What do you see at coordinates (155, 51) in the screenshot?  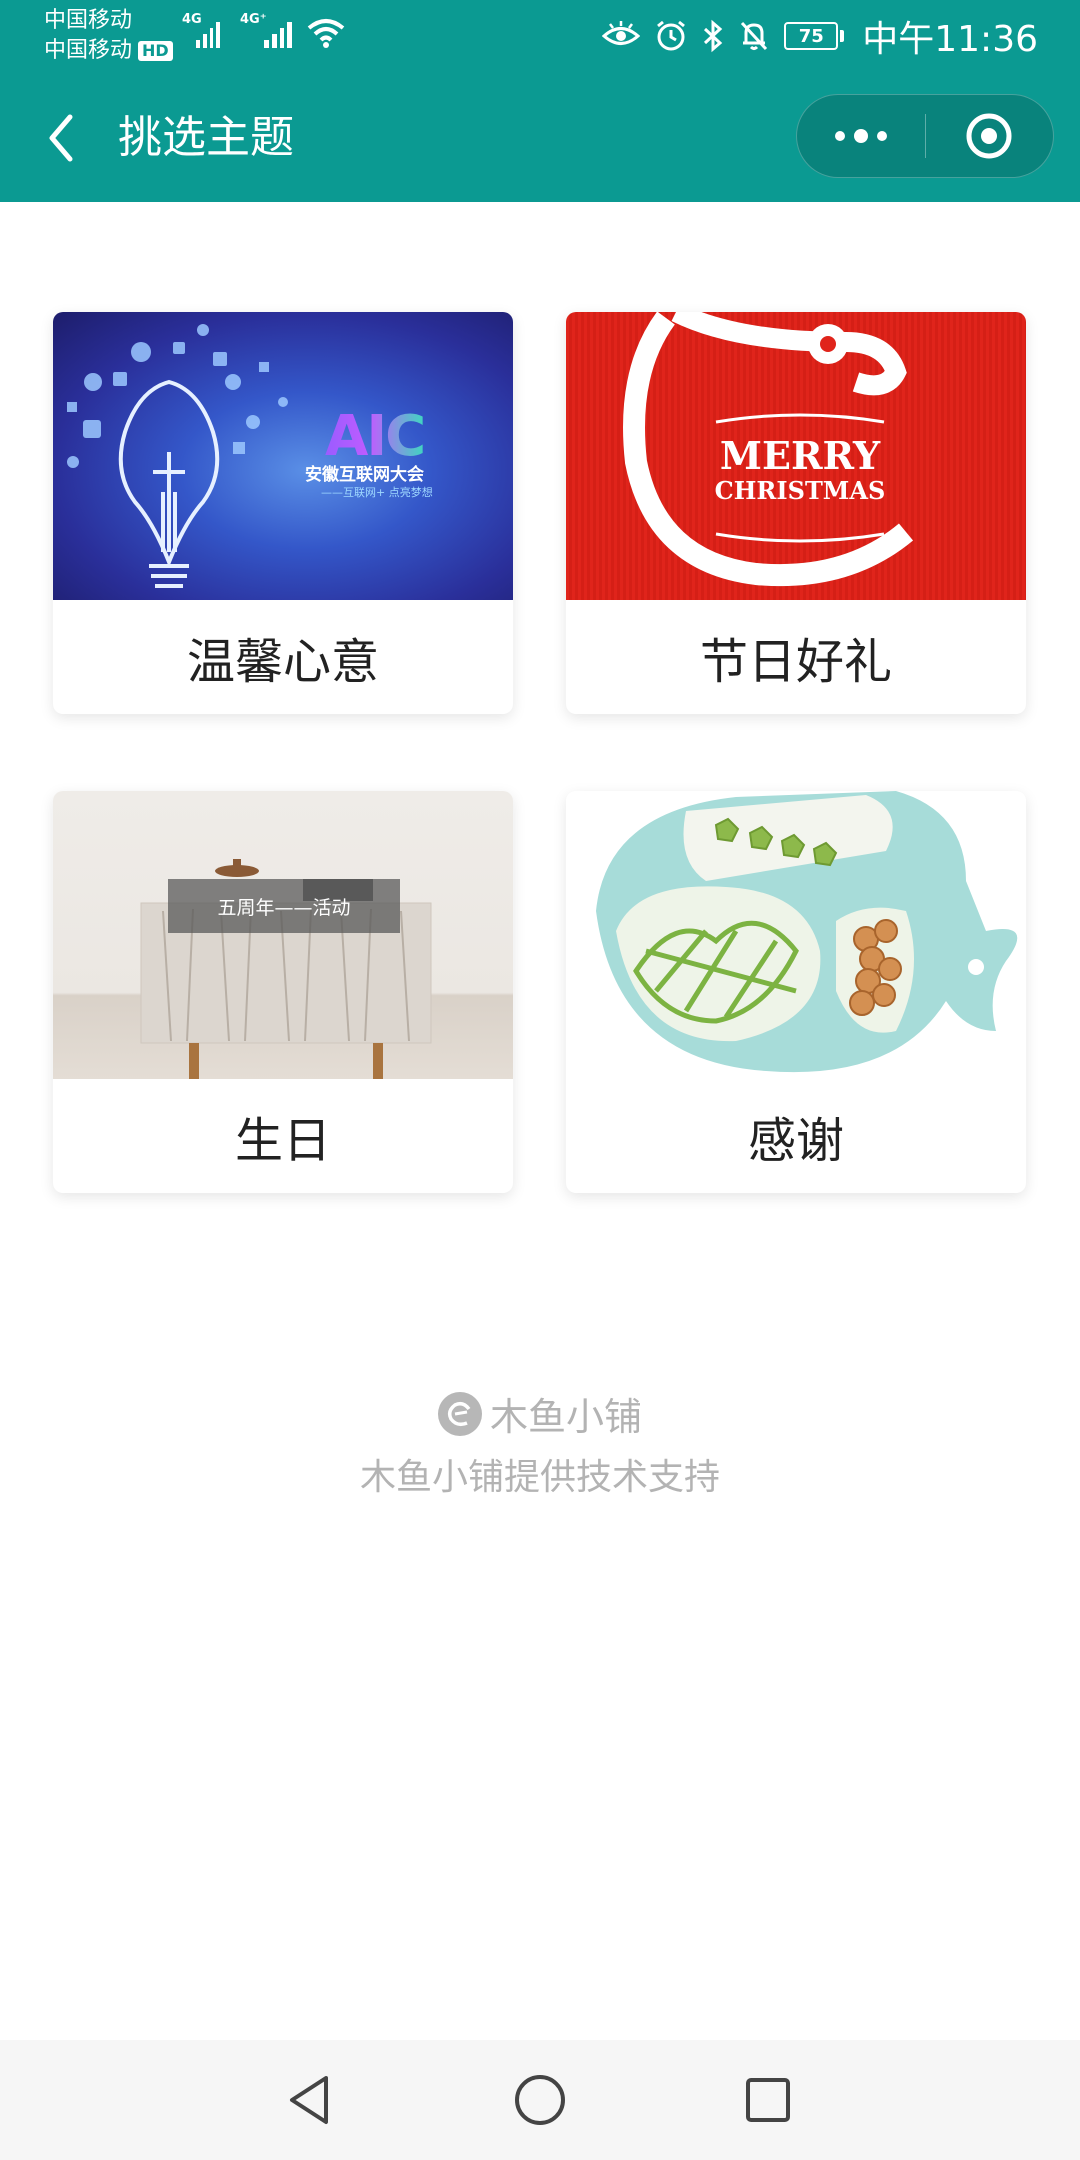 I see `hd-badge: HD` at bounding box center [155, 51].